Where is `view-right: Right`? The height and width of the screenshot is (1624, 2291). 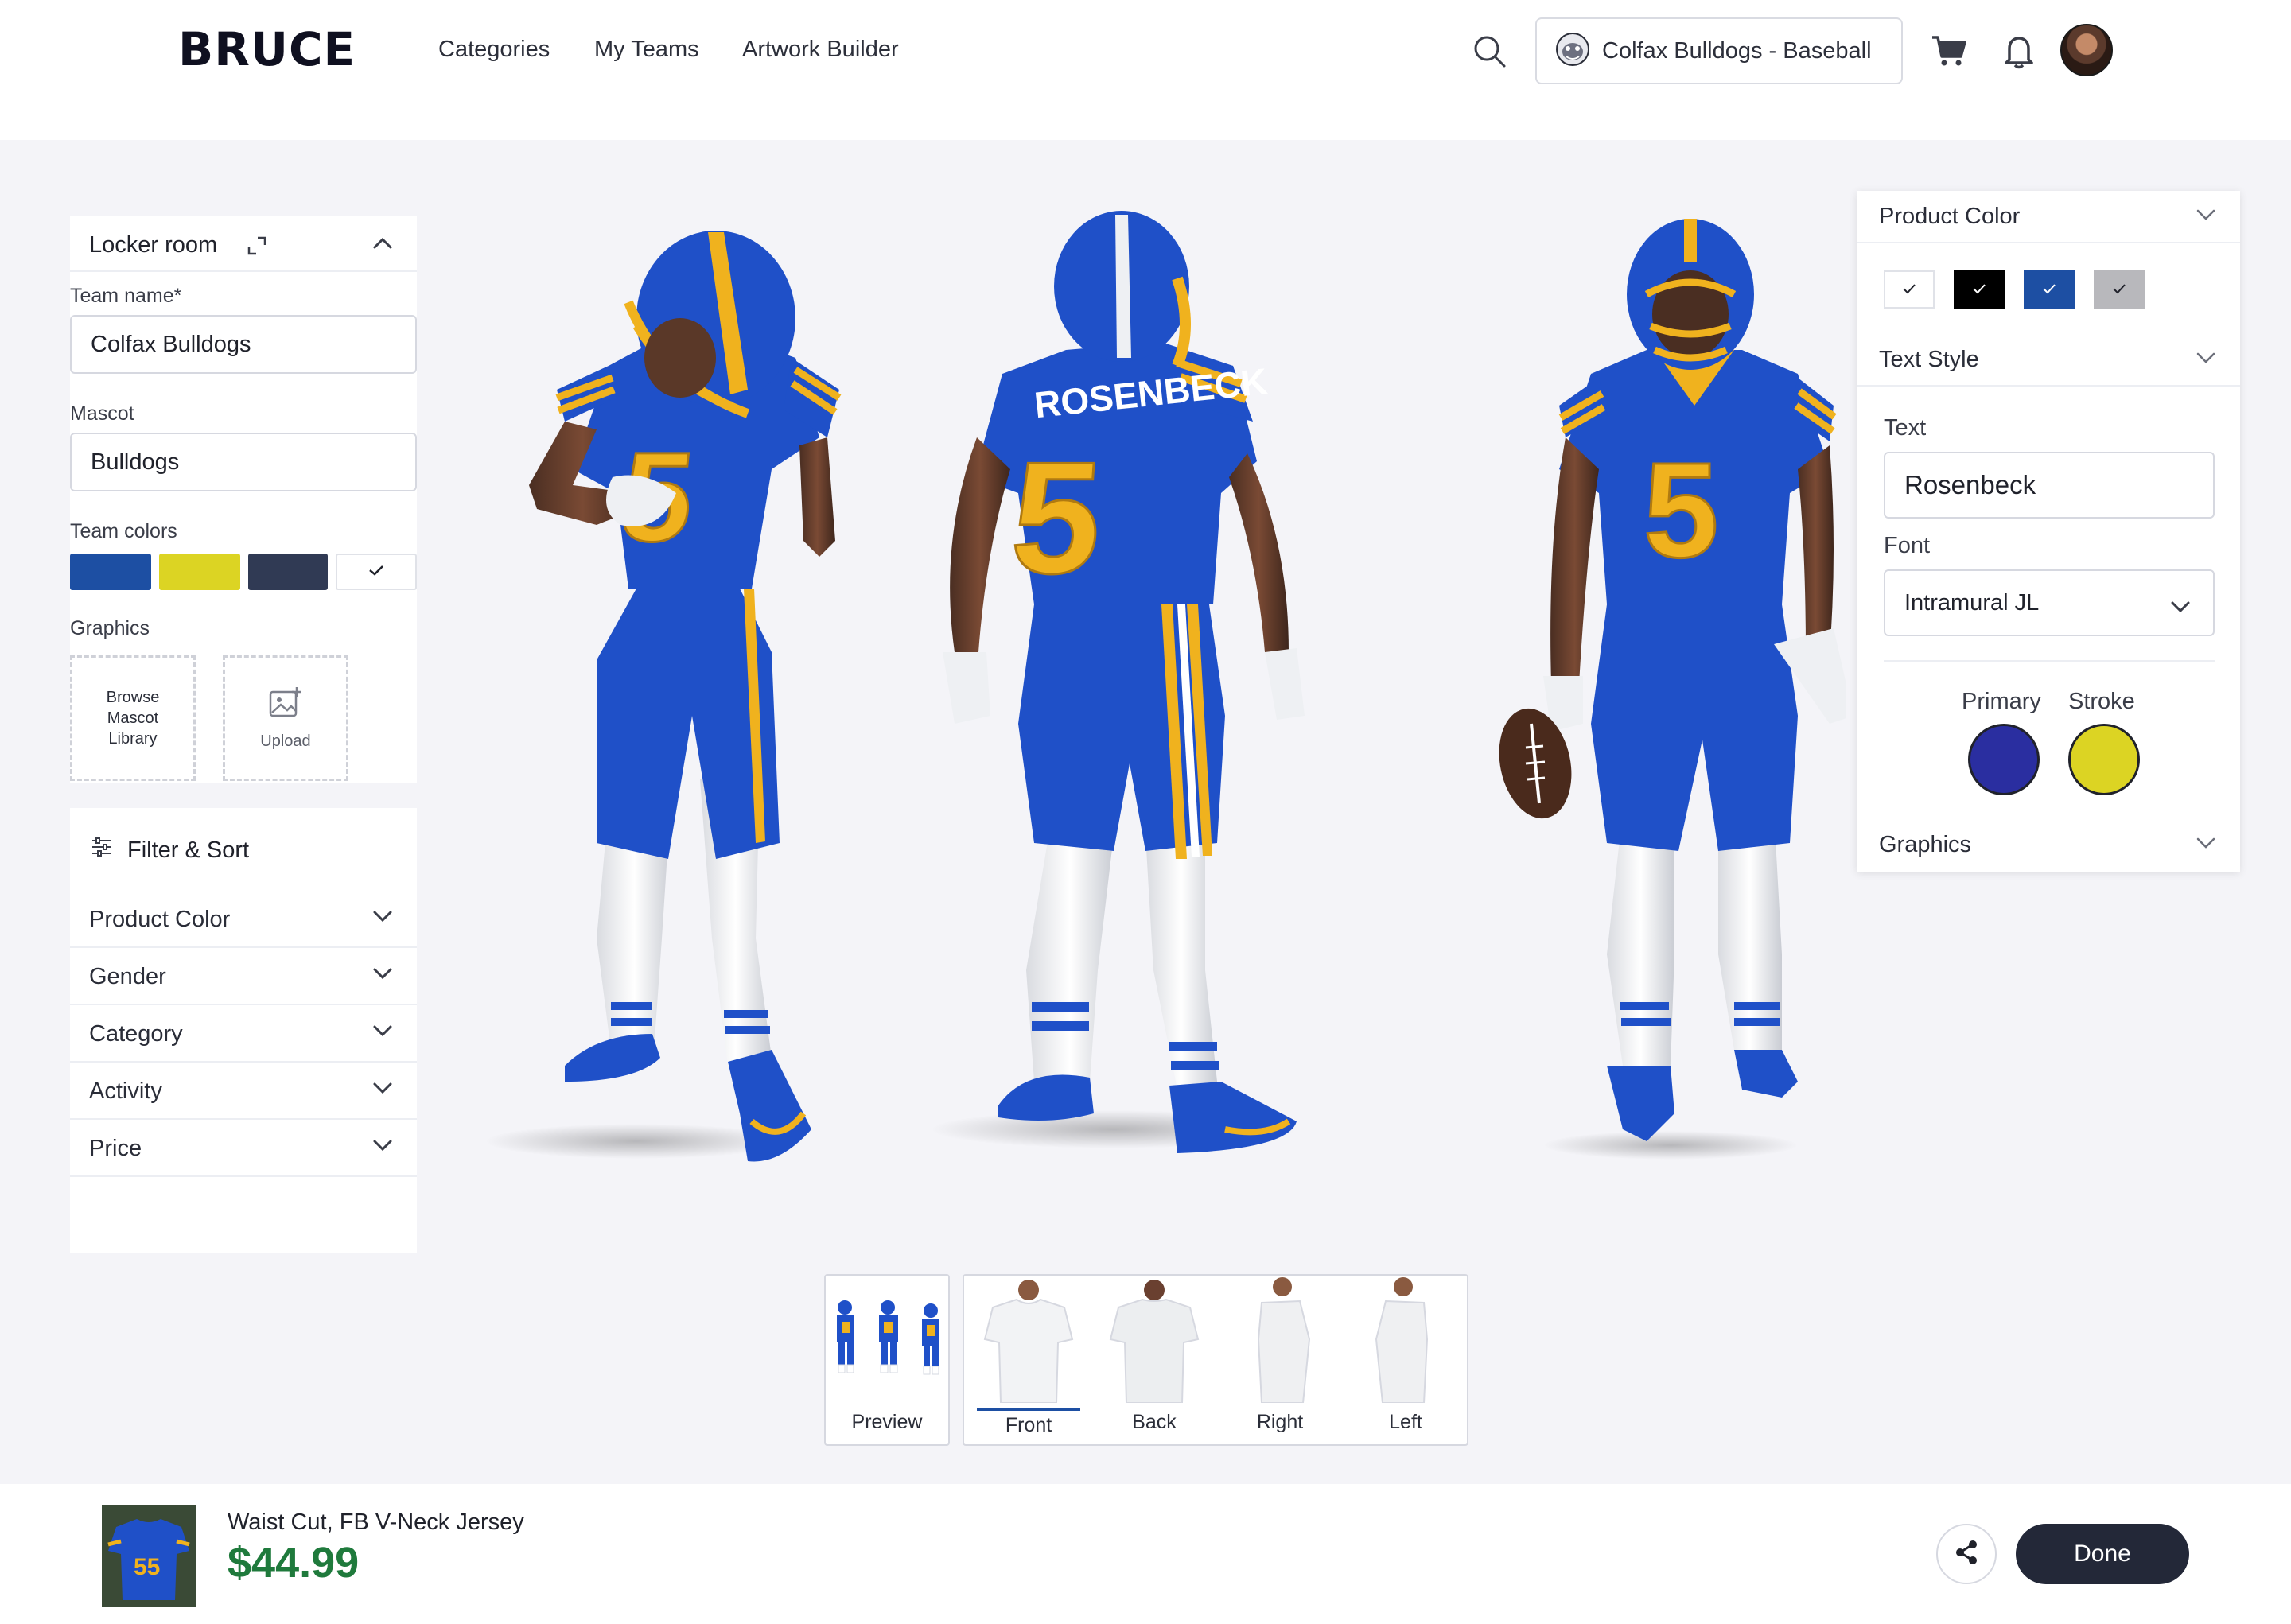 view-right: Right is located at coordinates (1280, 1360).